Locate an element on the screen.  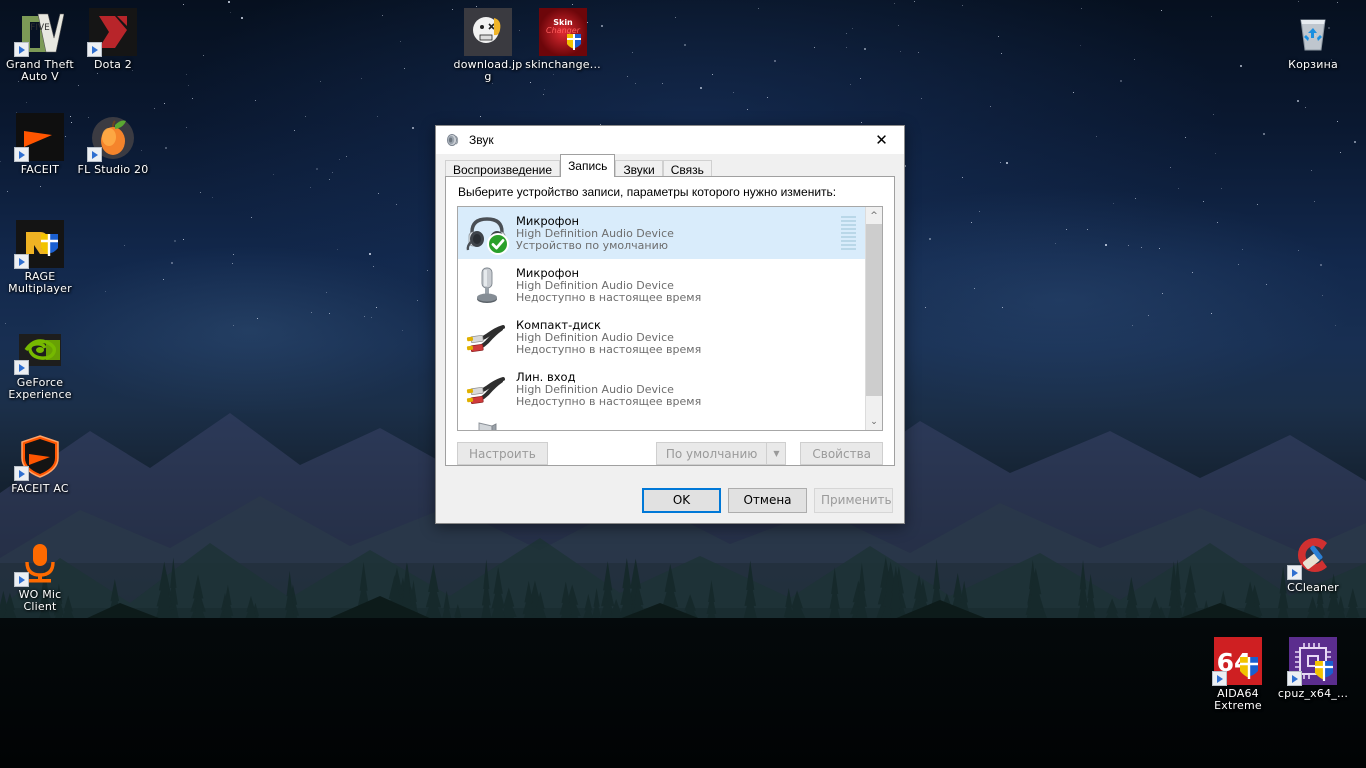
set-default-button: По умолчанию ▼ is located at coordinates (721, 453).